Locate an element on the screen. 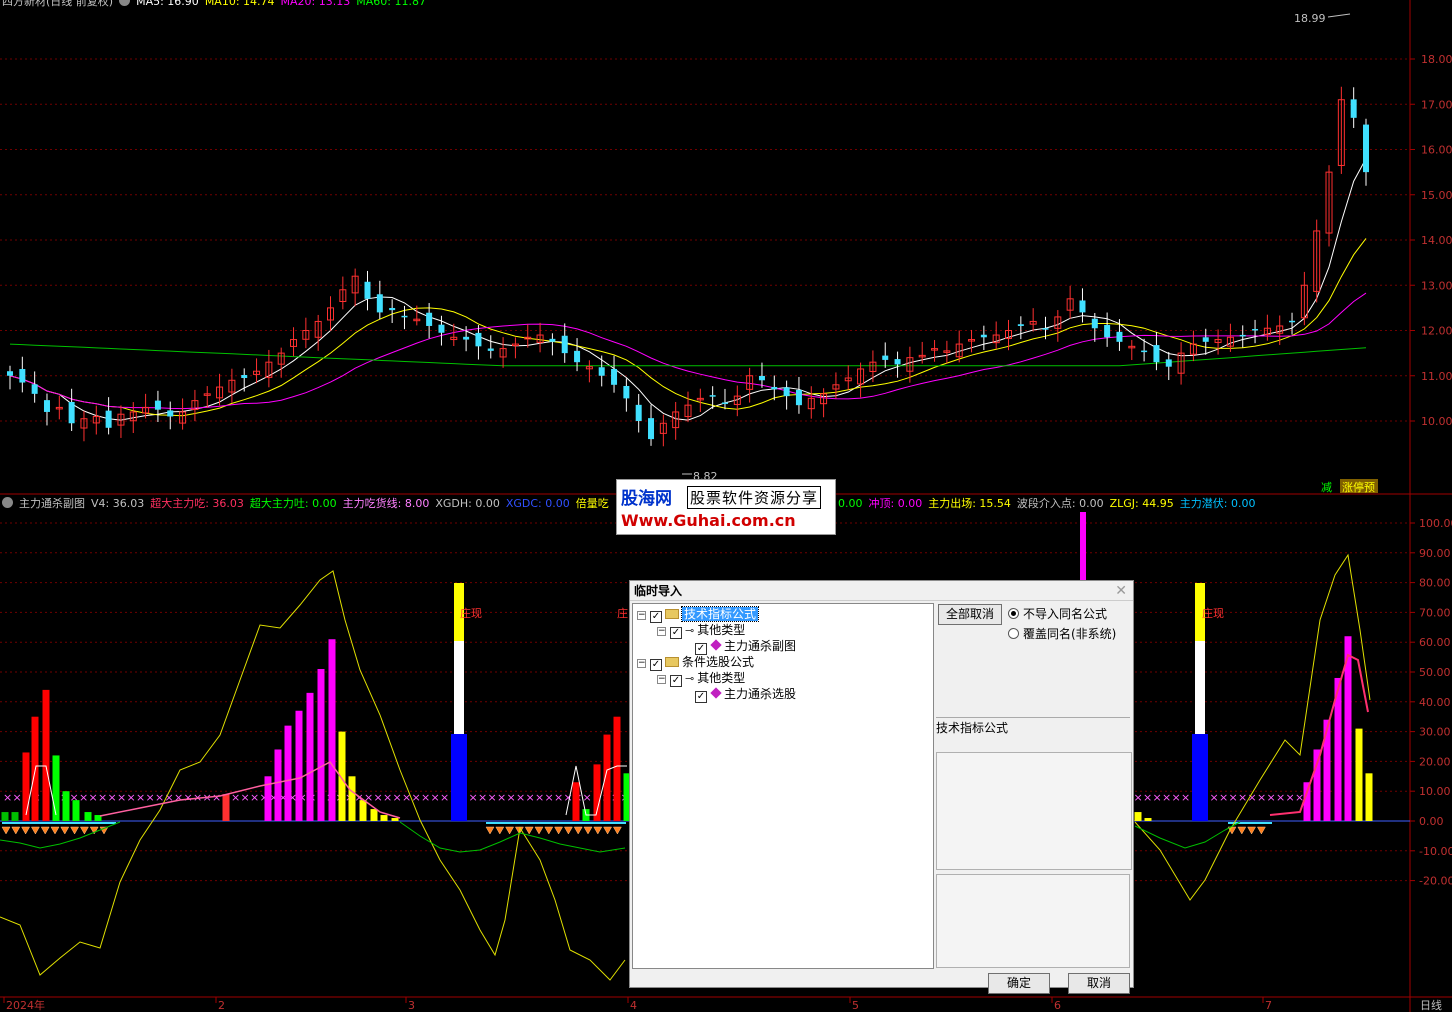 The width and height of the screenshot is (1452, 1012). price-tick-label: 11.00 is located at coordinates (1436, 376).